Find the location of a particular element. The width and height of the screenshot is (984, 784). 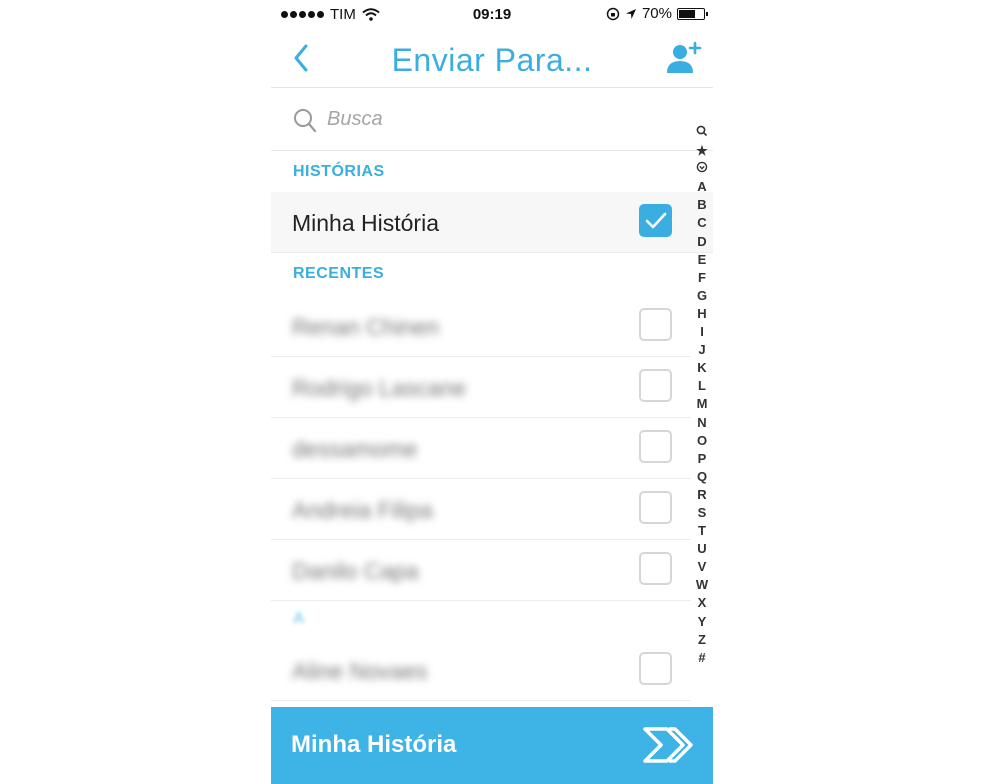

search-icon is located at coordinates (305, 121).